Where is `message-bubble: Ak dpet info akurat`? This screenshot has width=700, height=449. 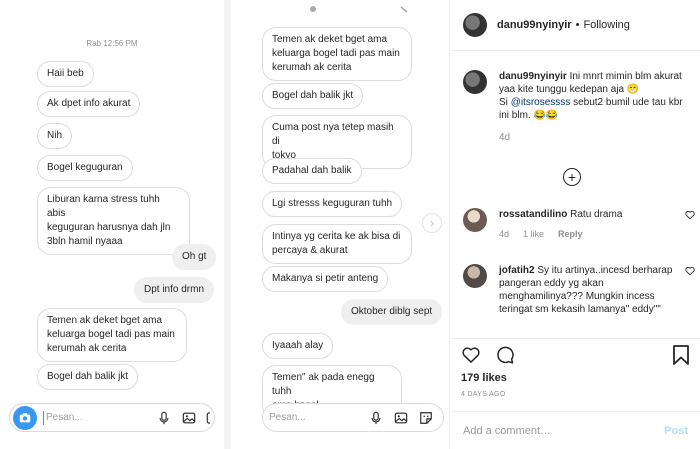 message-bubble: Ak dpet info akurat is located at coordinates (89, 104).